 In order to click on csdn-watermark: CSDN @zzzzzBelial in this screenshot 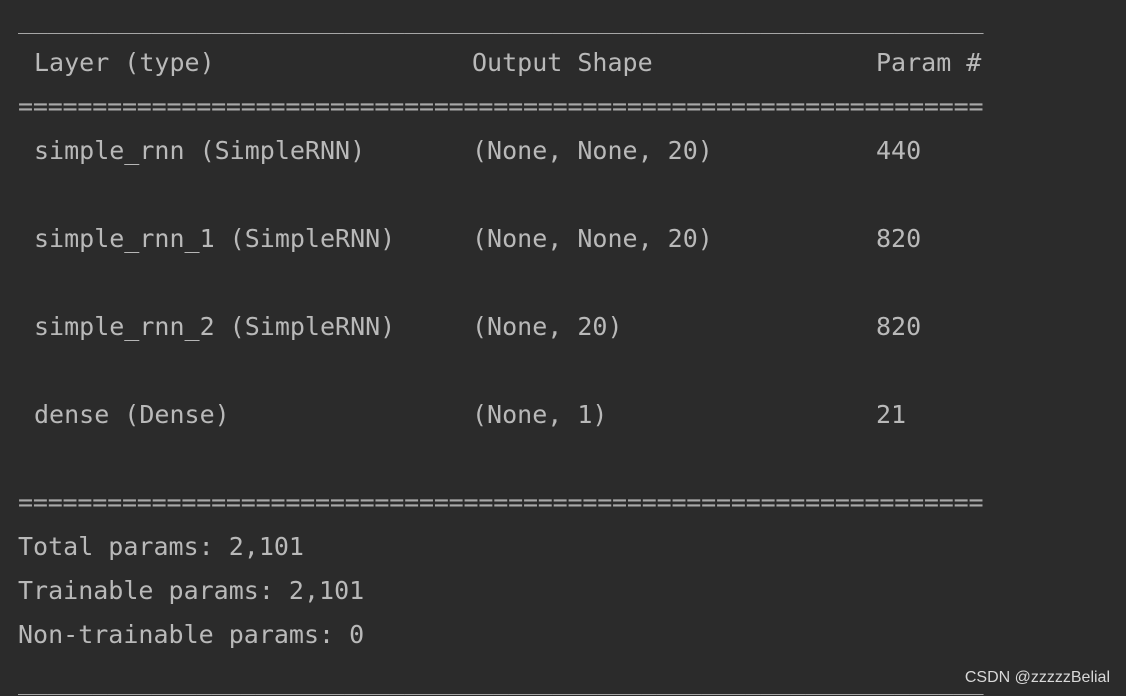, I will do `click(1034, 678)`.